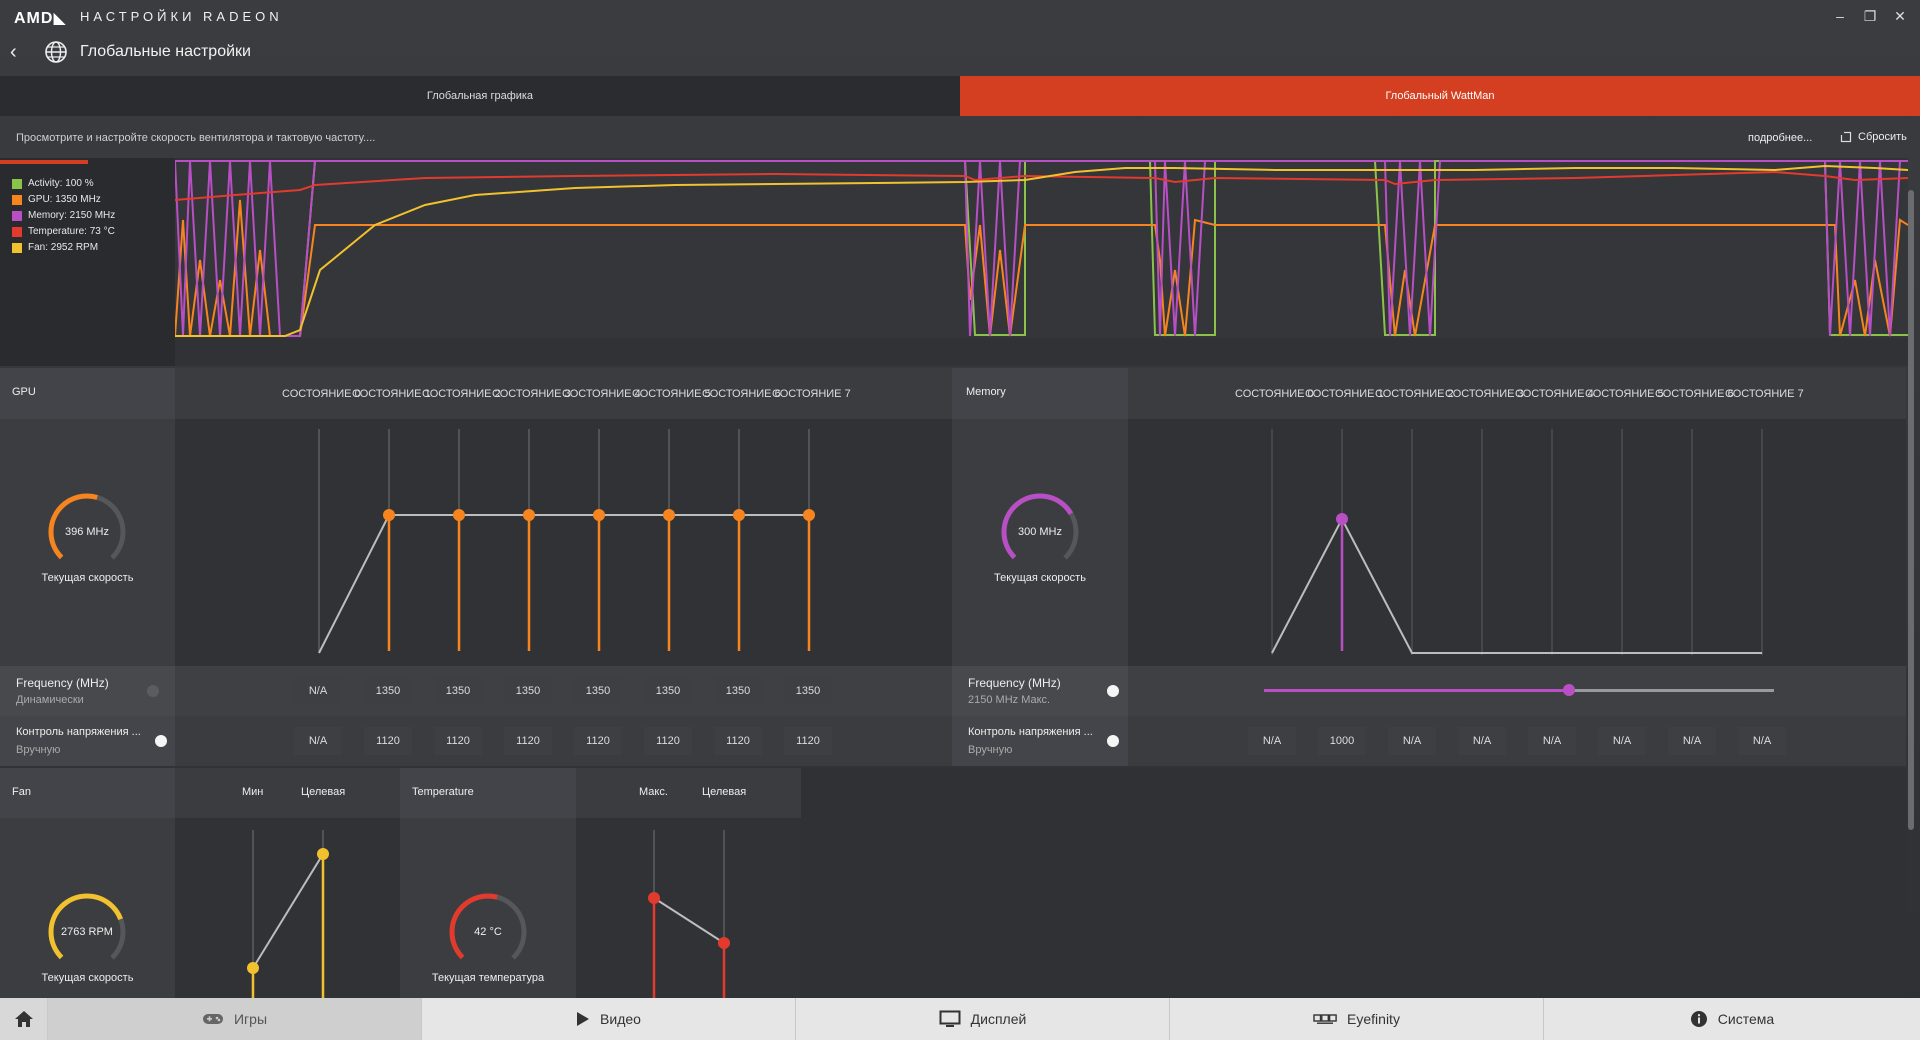 The height and width of the screenshot is (1040, 1920). Describe the element at coordinates (1900, 16) in the screenshot. I see `close-icon: ✕` at that location.